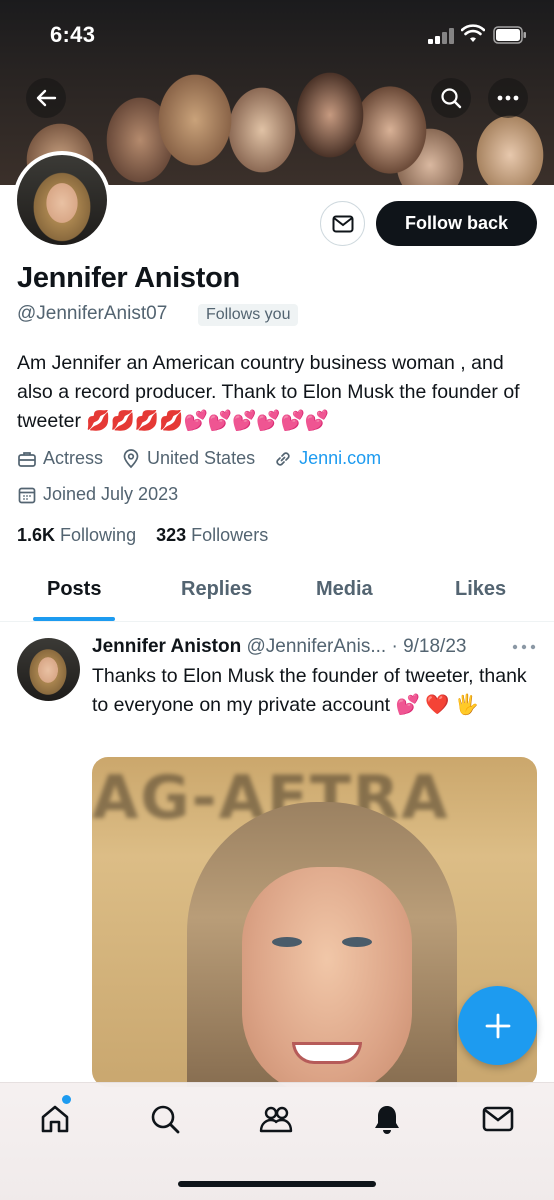 The width and height of the screenshot is (554, 1200). I want to click on home-indicator-bar, so click(277, 1184).